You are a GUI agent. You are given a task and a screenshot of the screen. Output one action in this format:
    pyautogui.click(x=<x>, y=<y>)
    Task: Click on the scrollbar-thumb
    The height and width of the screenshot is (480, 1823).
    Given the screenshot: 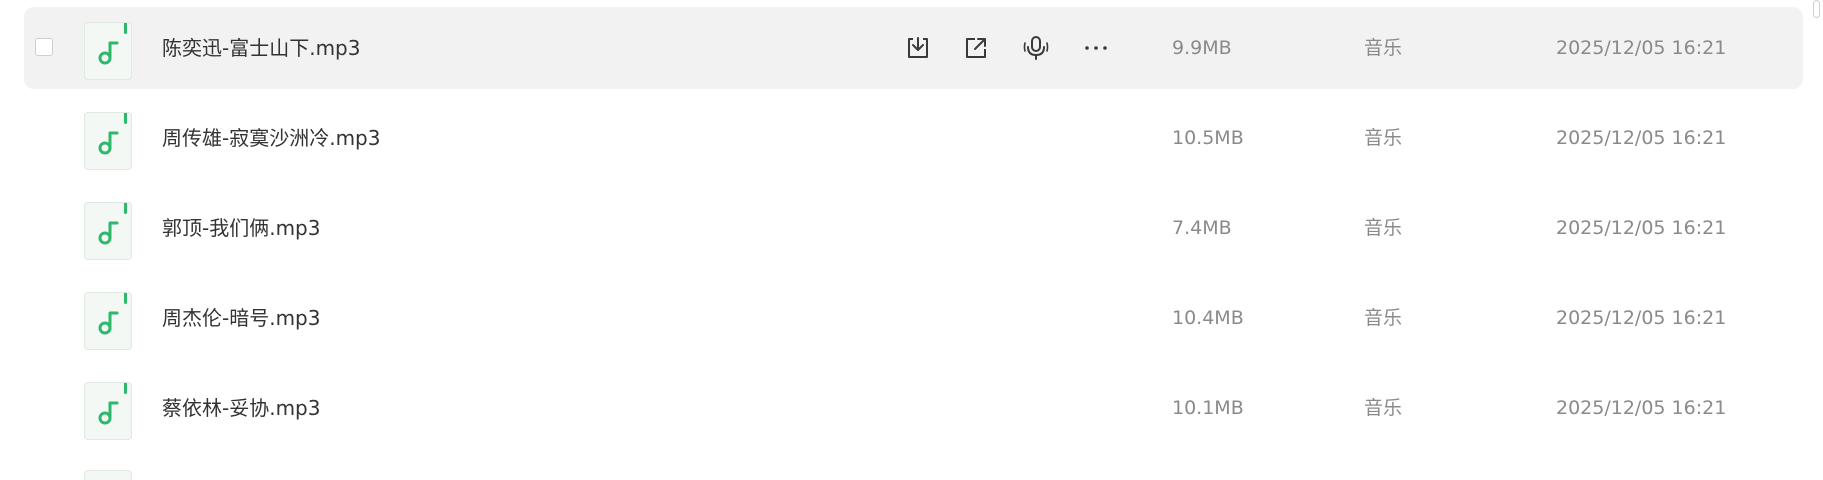 What is the action you would take?
    pyautogui.click(x=1816, y=9)
    